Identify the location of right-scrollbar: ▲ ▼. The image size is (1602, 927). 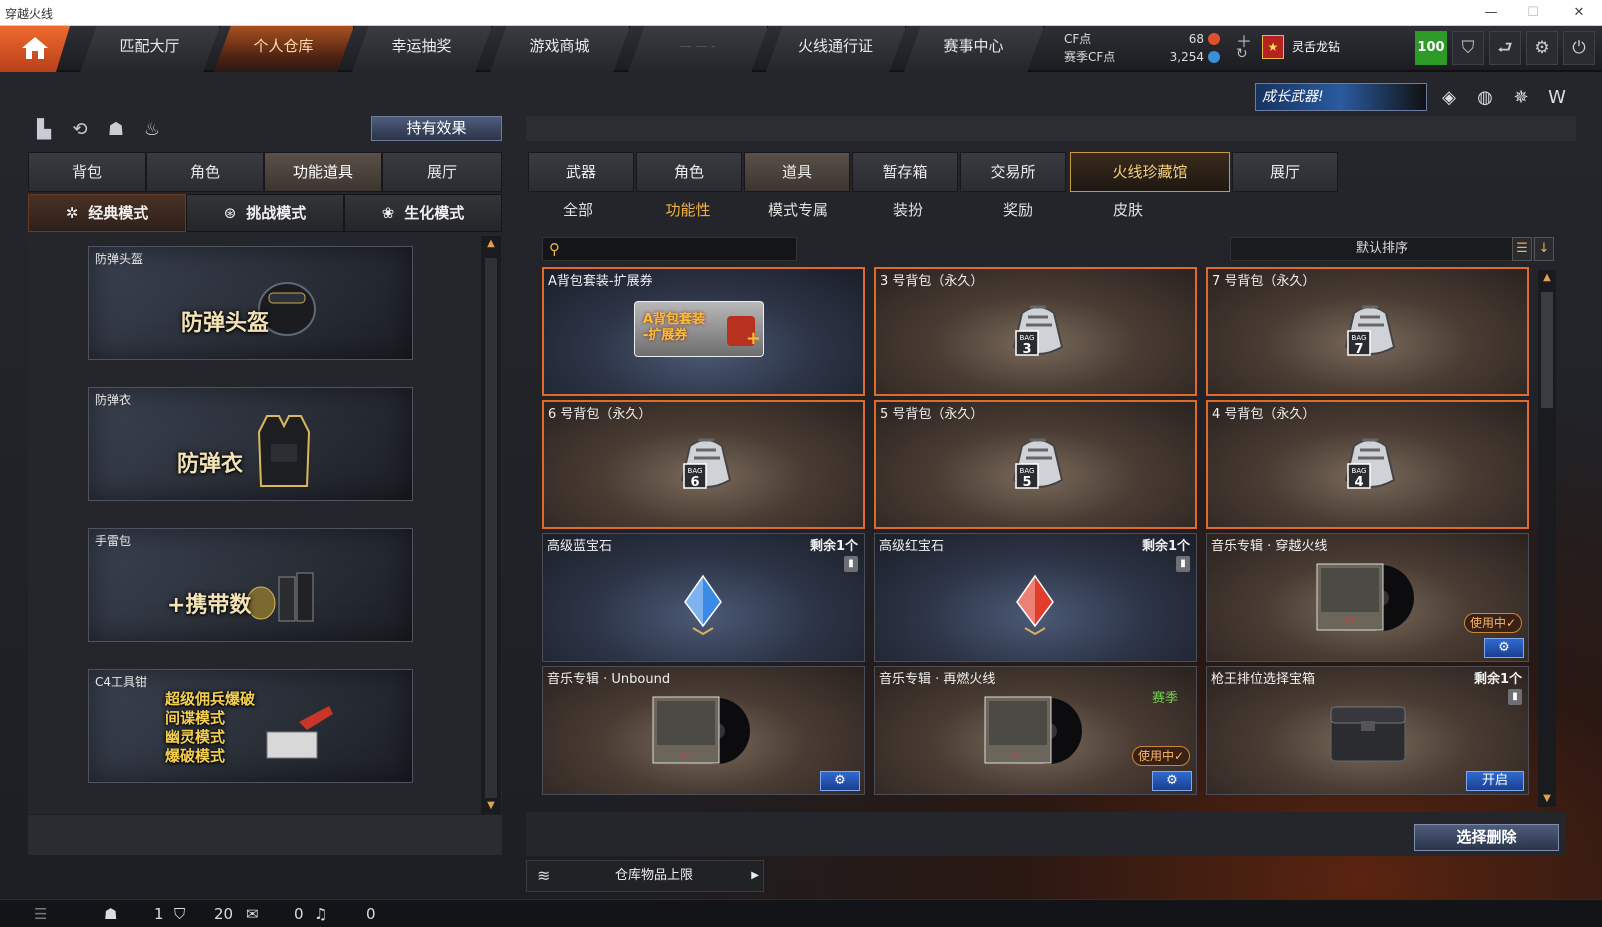
(1547, 538).